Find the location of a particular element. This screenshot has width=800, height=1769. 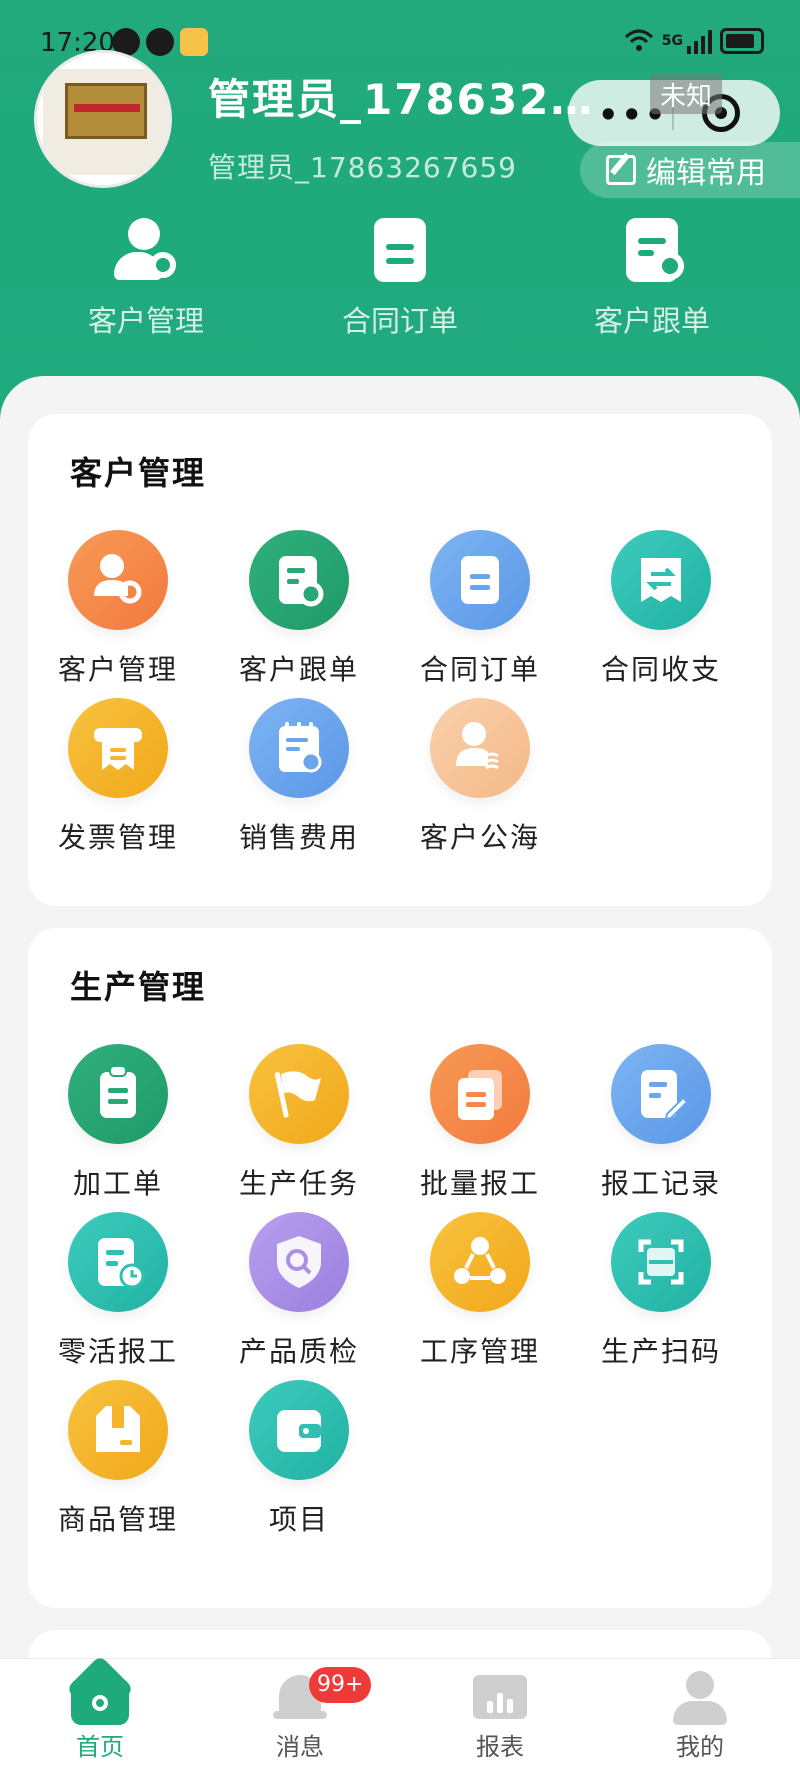

grid-item-project: 项目 is located at coordinates (299, 1459).